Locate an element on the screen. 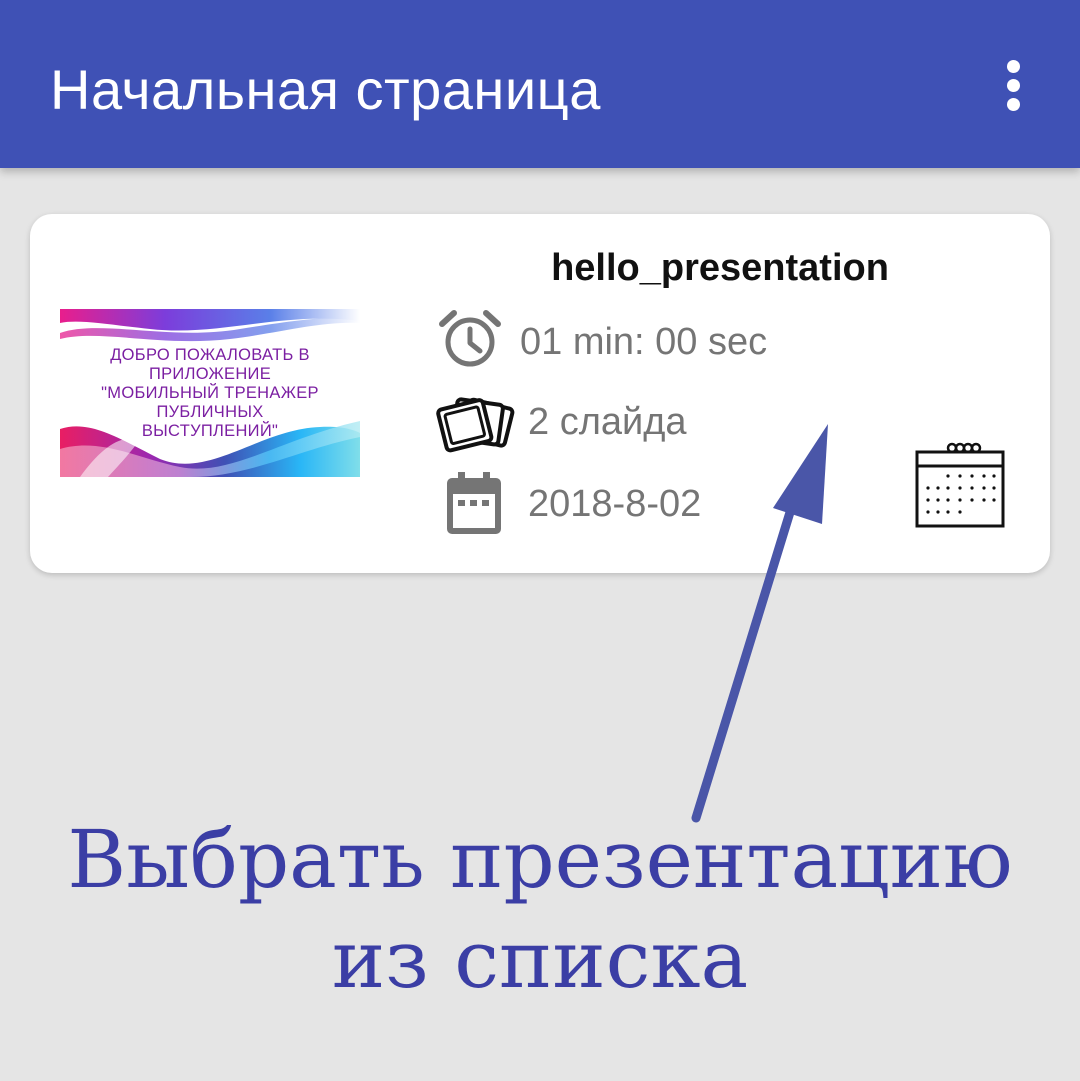  annotation-line-2: из списка is located at coordinates (540, 959).